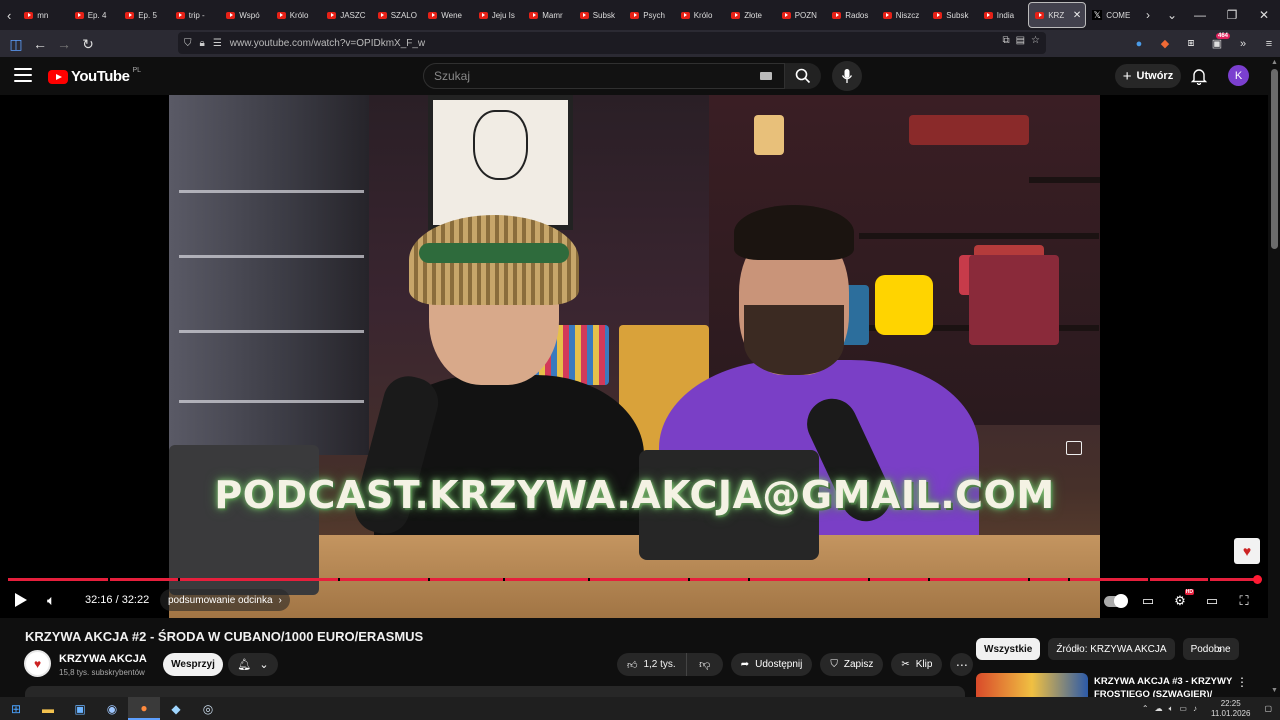 This screenshot has width=1280, height=720. What do you see at coordinates (1274, 159) in the screenshot?
I see `scrollbar-thumb` at bounding box center [1274, 159].